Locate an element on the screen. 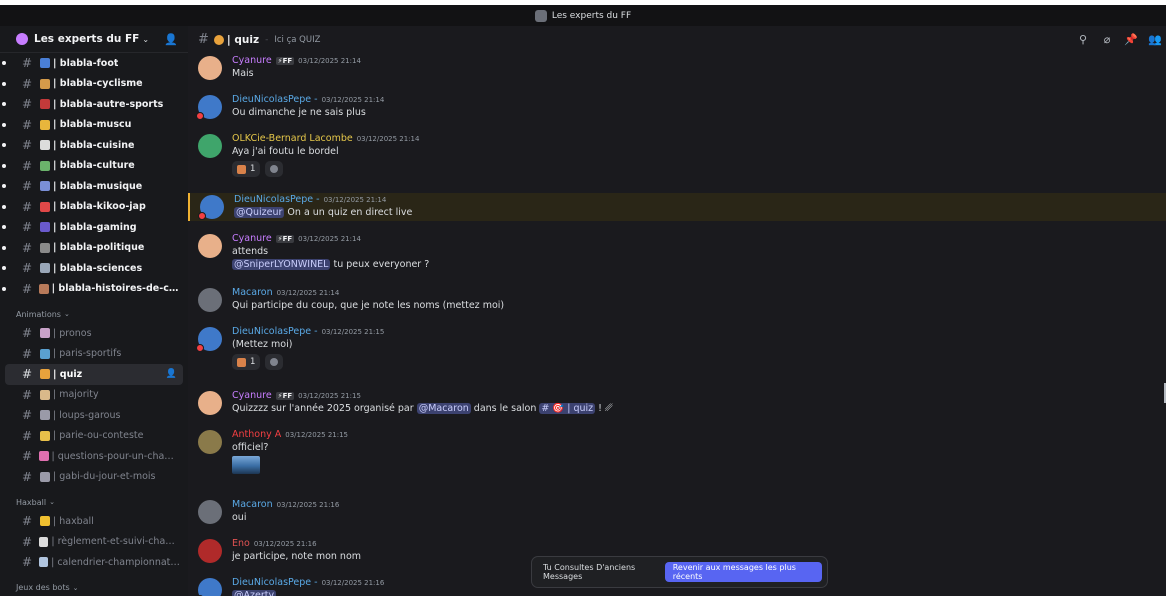  sidebar-channel: # | quiz 👤 is located at coordinates (94, 374).